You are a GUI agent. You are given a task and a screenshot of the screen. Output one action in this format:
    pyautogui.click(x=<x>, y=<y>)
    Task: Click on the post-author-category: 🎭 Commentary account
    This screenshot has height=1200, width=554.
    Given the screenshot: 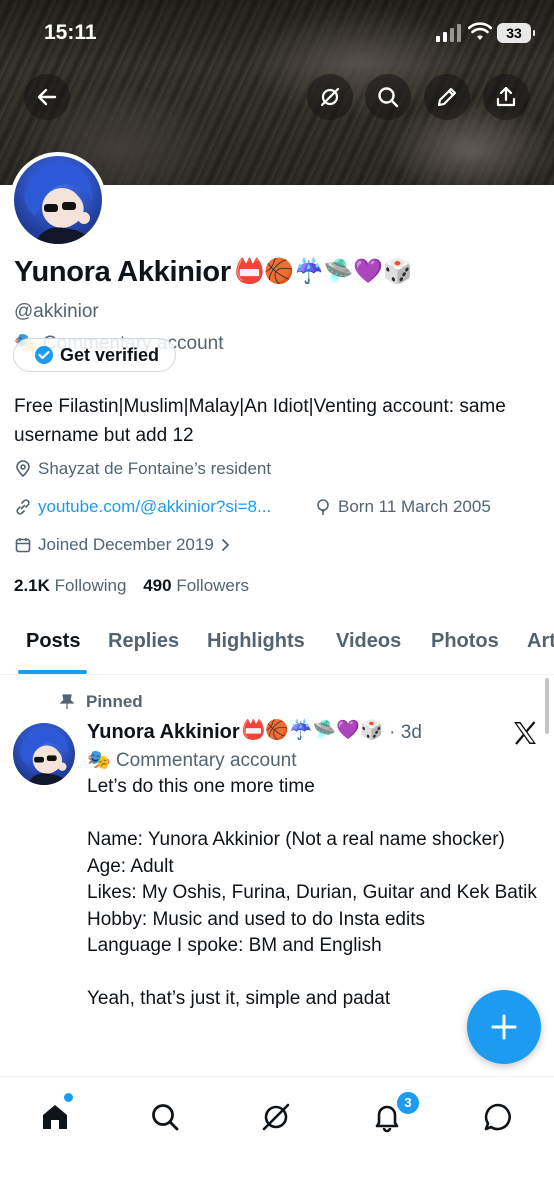 What is the action you would take?
    pyautogui.click(x=192, y=760)
    